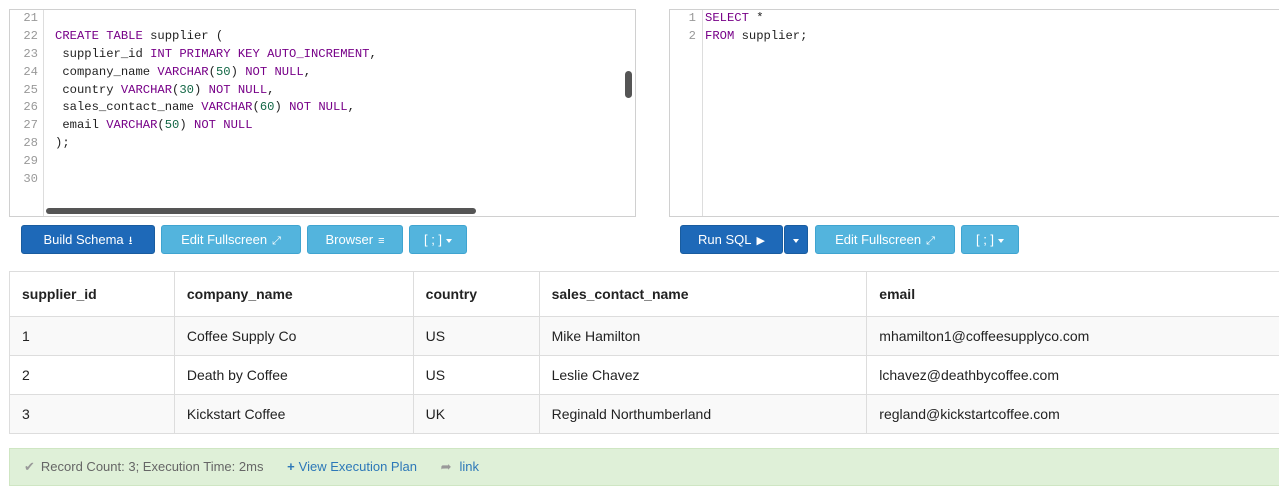  I want to click on run-sql-dropdown-toggle, so click(796, 239).